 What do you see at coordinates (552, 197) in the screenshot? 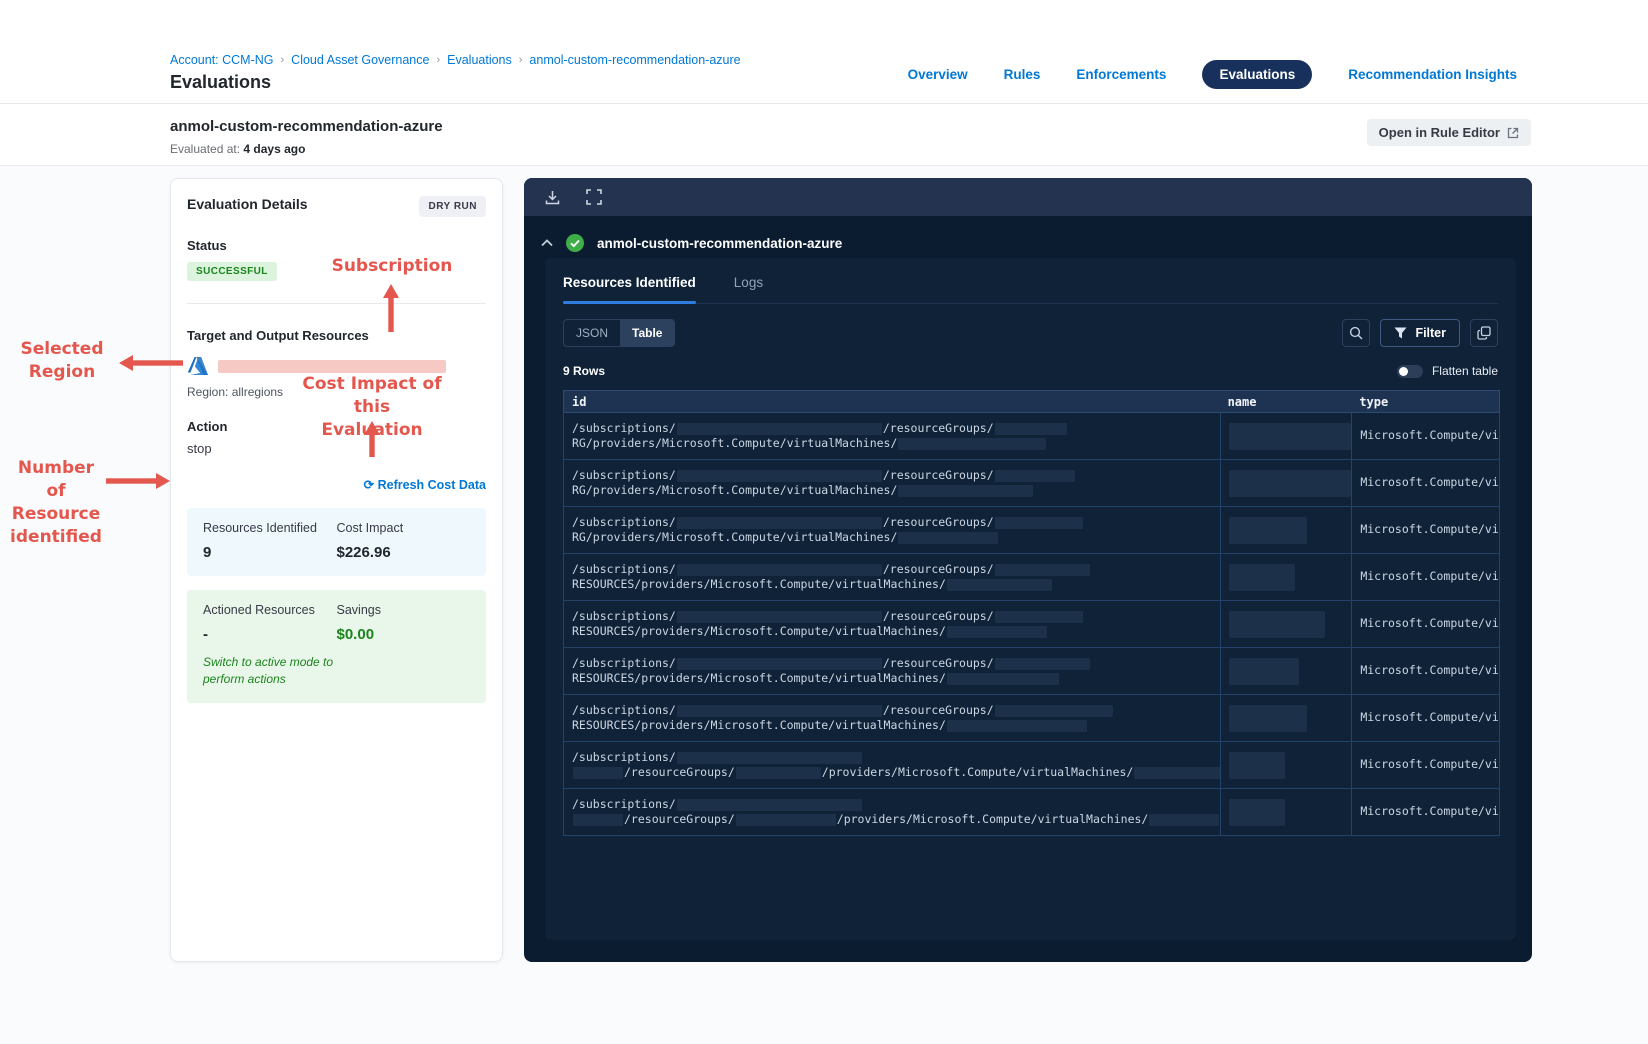
I see `download-button` at bounding box center [552, 197].